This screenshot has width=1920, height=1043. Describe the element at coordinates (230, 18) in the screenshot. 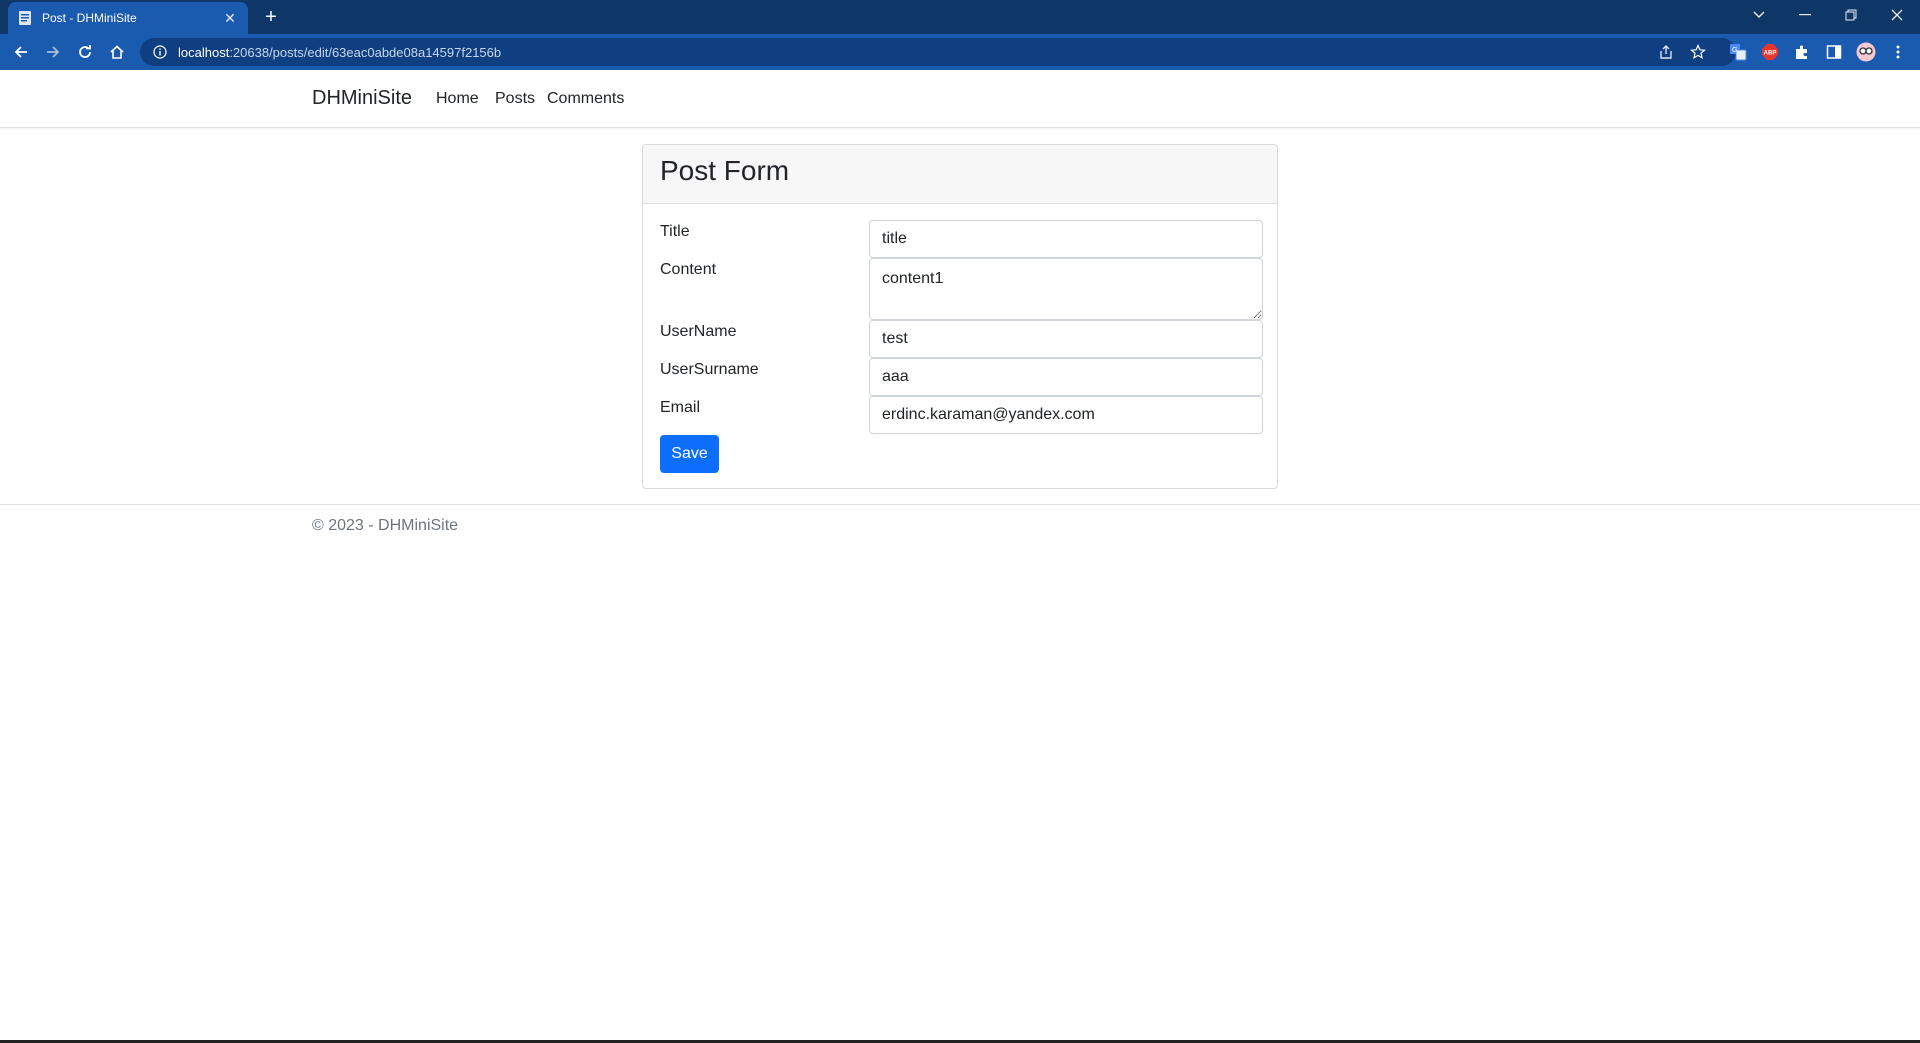

I see `close-icon: ✕` at that location.